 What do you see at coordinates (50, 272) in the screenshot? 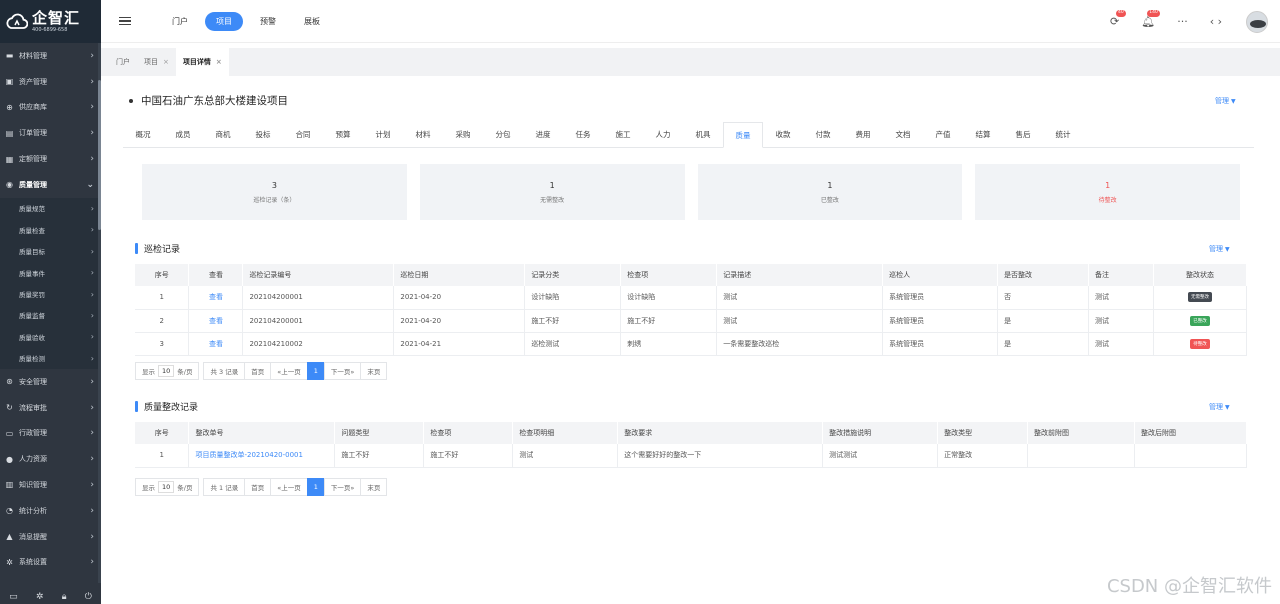
I see `sidebar-subitem: 质量事件 ›` at bounding box center [50, 272].